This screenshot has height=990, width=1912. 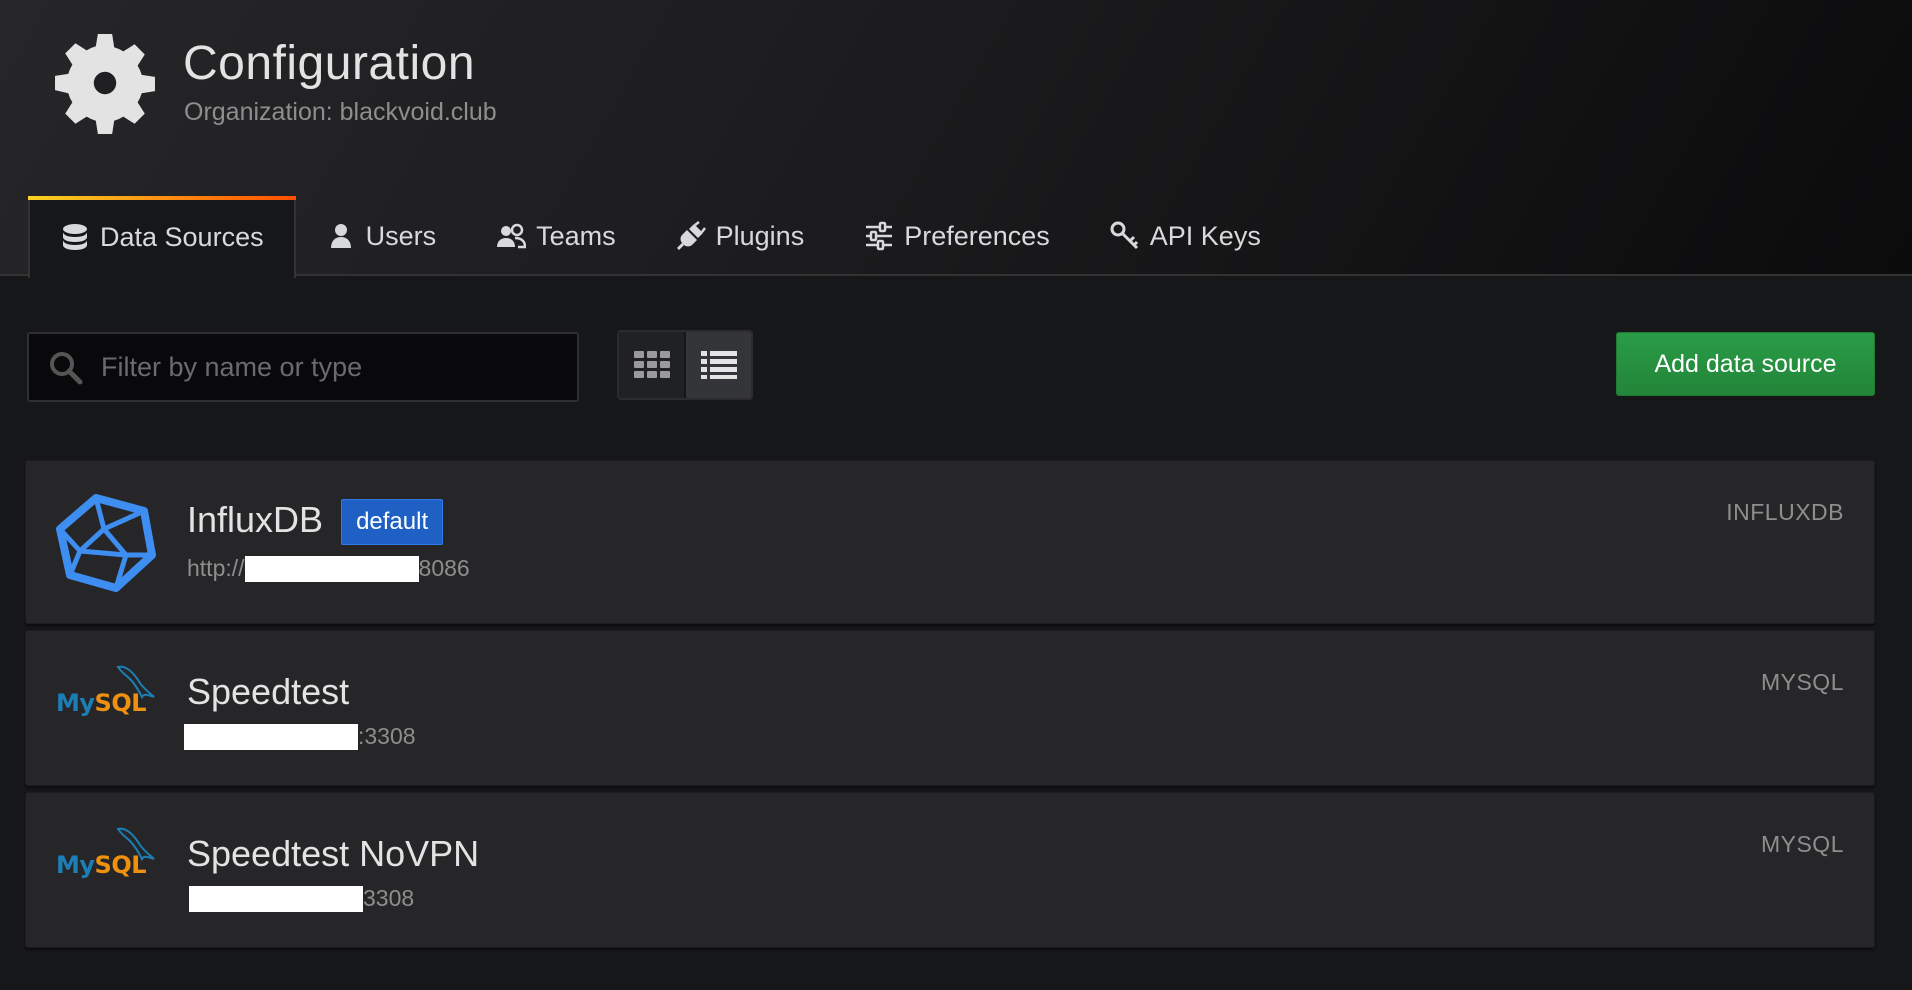 What do you see at coordinates (105, 84) in the screenshot?
I see `gear-icon` at bounding box center [105, 84].